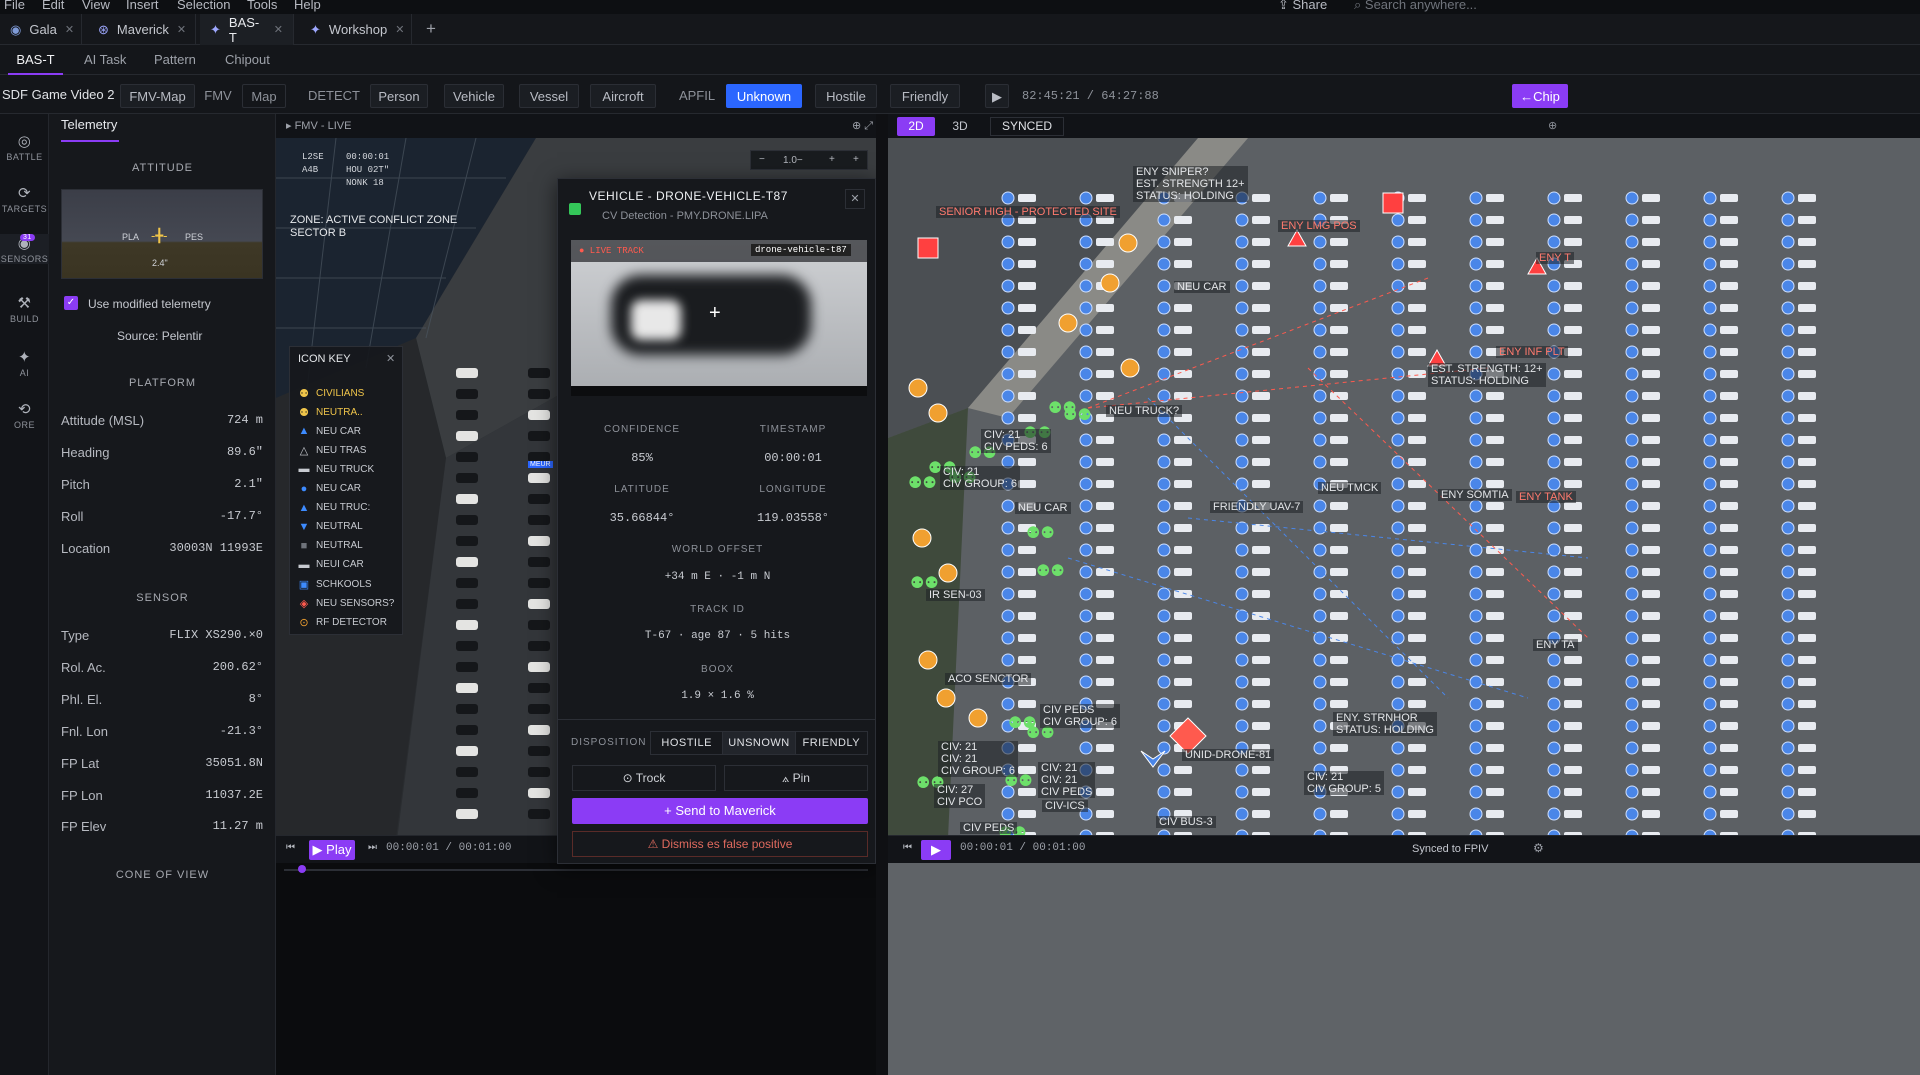 The image size is (1920, 1075). What do you see at coordinates (157, 96) in the screenshot?
I see `view-fmv-map: FMV-Map` at bounding box center [157, 96].